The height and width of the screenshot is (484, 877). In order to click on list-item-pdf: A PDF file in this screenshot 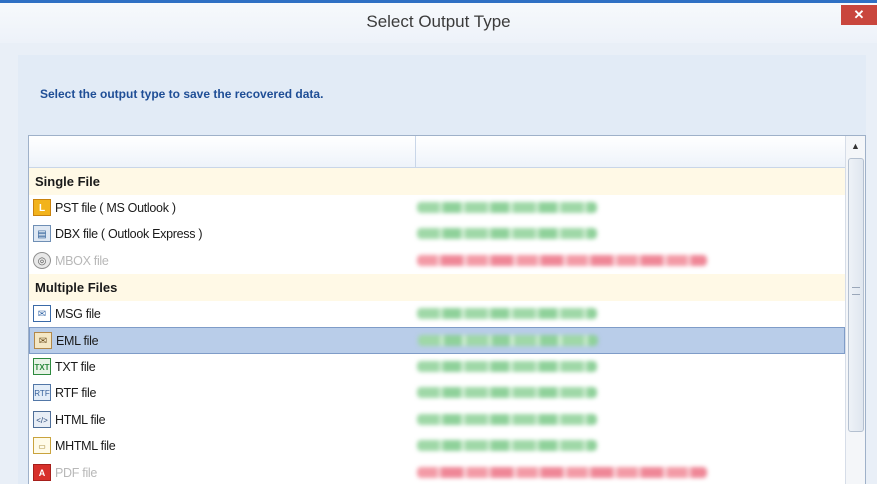, I will do `click(437, 472)`.